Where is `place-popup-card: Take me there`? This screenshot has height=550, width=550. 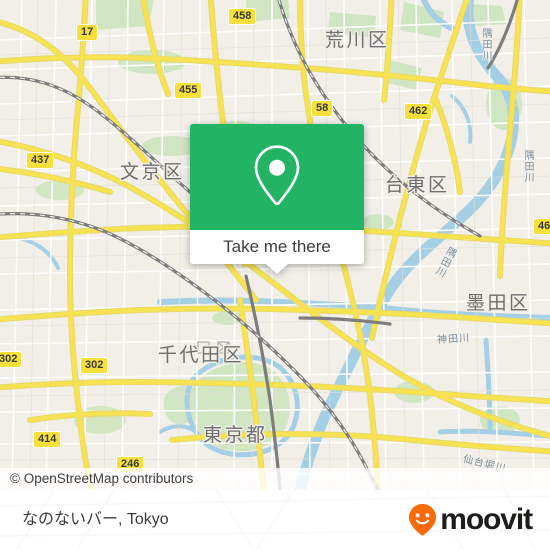 place-popup-card: Take me there is located at coordinates (277, 199).